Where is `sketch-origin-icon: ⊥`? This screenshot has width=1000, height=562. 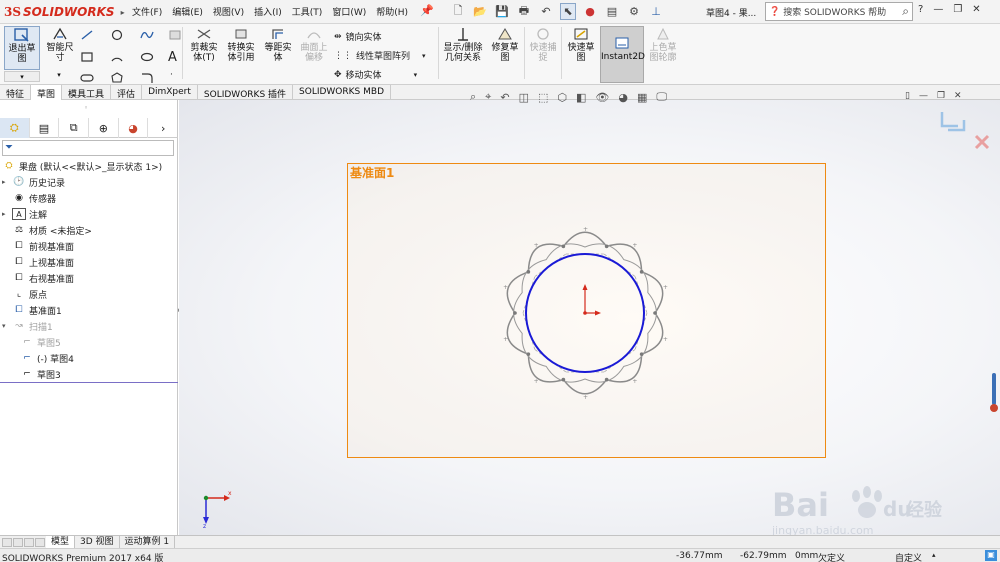
sketch-origin-icon: ⊥ is located at coordinates (656, 11).